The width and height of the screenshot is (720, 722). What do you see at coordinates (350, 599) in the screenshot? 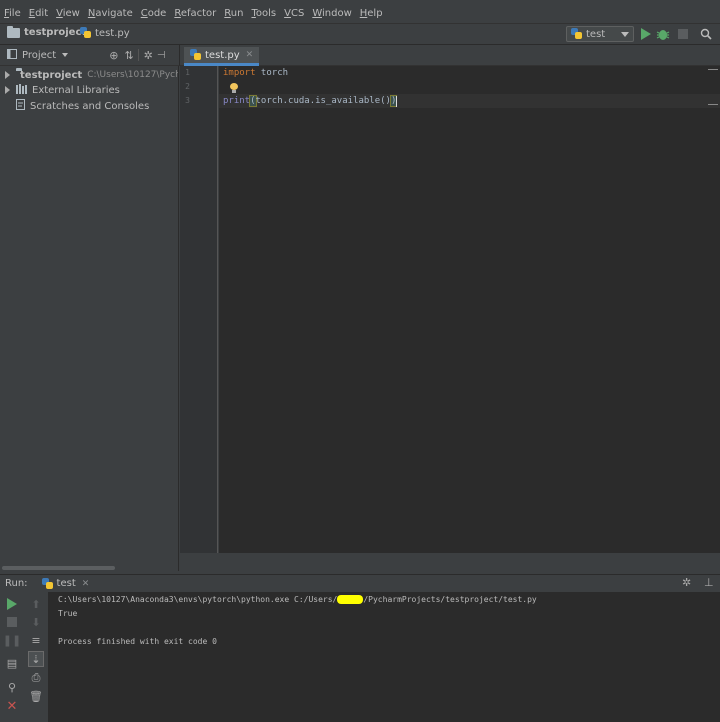
I see `redaction-mark` at bounding box center [350, 599].